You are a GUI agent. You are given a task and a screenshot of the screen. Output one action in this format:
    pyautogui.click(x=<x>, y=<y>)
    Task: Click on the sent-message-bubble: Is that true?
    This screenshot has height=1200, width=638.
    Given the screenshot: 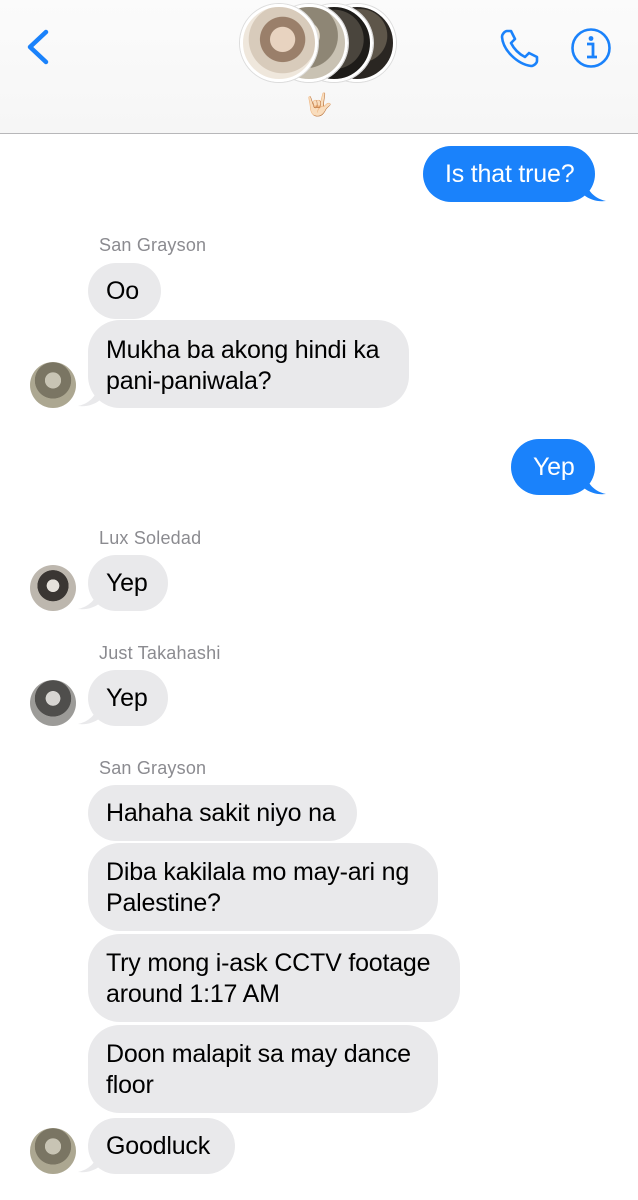 What is the action you would take?
    pyautogui.click(x=509, y=174)
    